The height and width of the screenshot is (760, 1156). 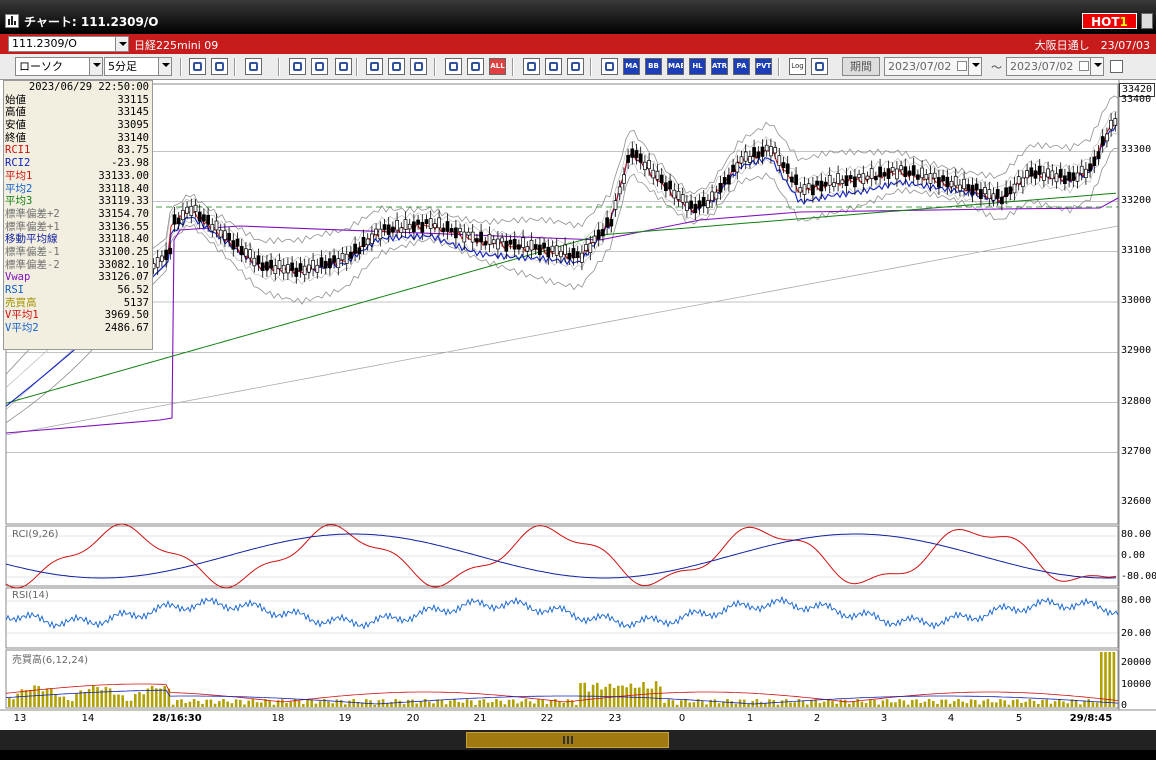 What do you see at coordinates (136, 302) in the screenshot?
I see `info-row-value: 5137` at bounding box center [136, 302].